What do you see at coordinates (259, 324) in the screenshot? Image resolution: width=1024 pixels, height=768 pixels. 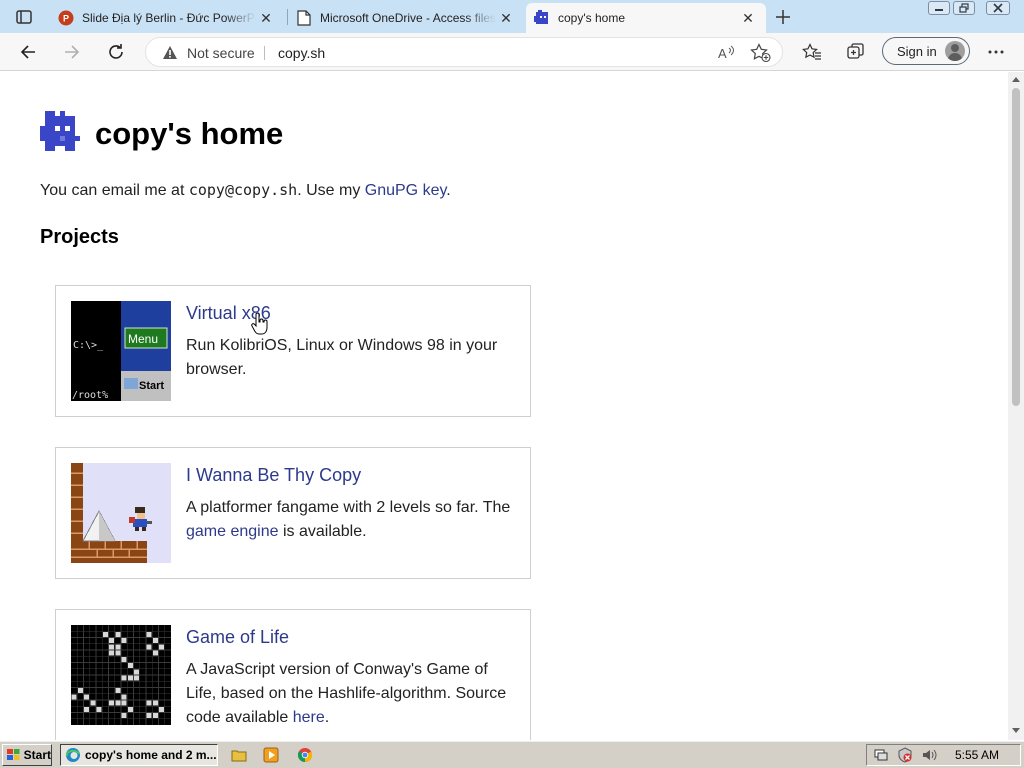 I see `hand-cursor-icon` at bounding box center [259, 324].